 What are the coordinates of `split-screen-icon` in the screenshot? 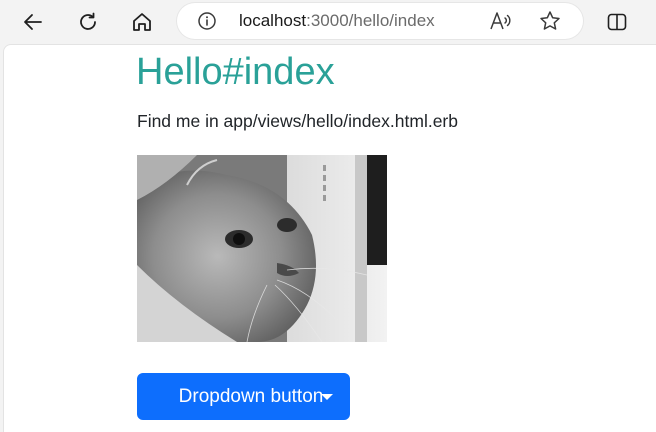 It's located at (617, 22).